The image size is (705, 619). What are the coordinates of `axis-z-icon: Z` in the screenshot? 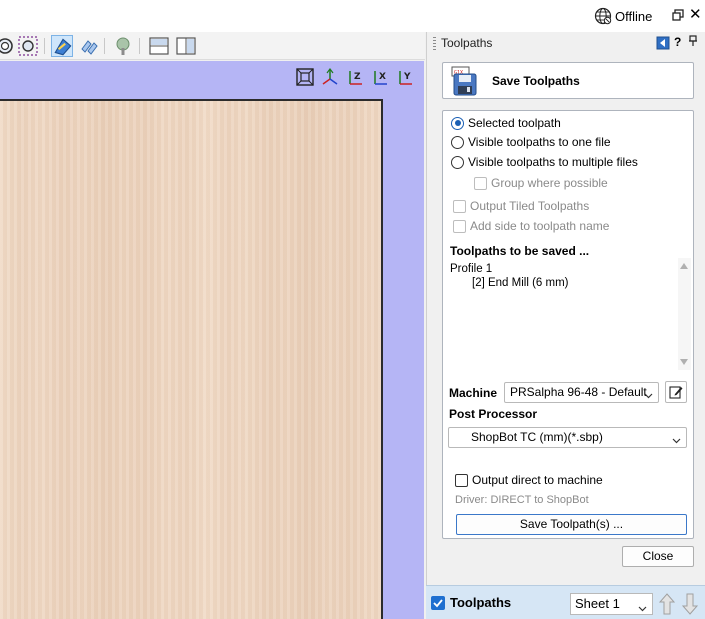 It's located at (355, 77).